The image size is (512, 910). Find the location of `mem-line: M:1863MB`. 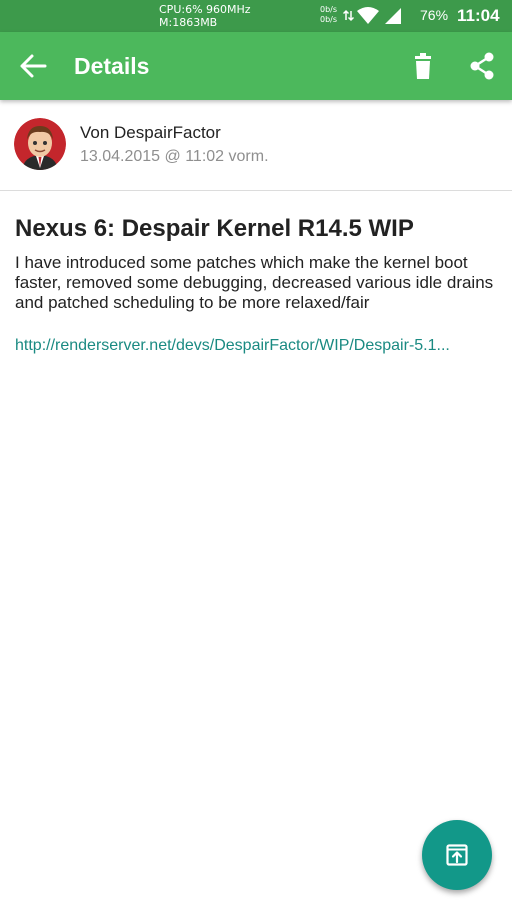

mem-line: M:1863MB is located at coordinates (188, 22).